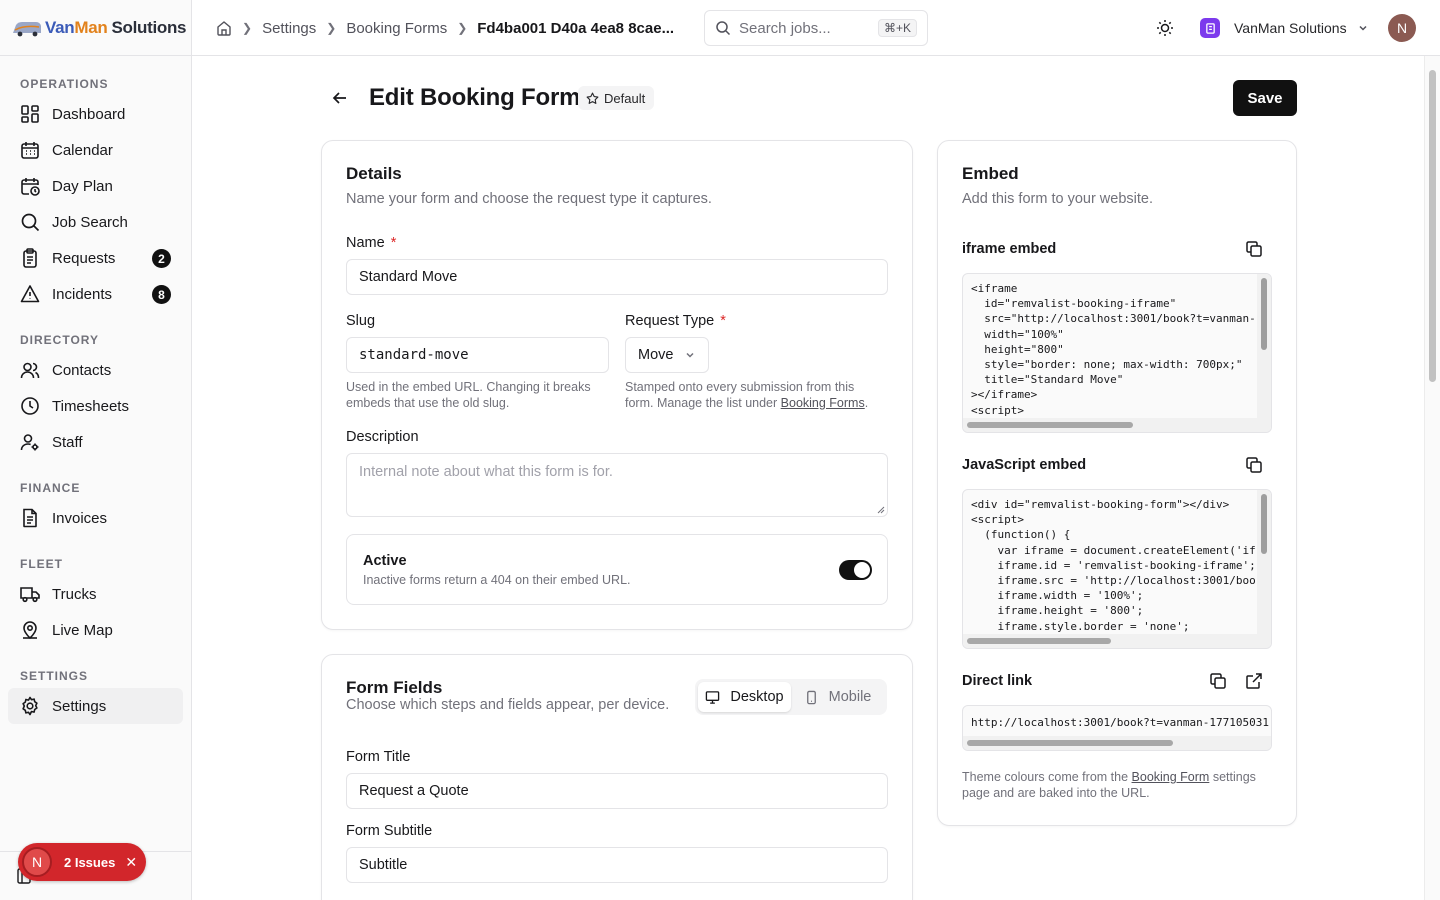 The height and width of the screenshot is (900, 1440). Describe the element at coordinates (383, 865) in the screenshot. I see `form-subtitle-value: Subtitle` at that location.